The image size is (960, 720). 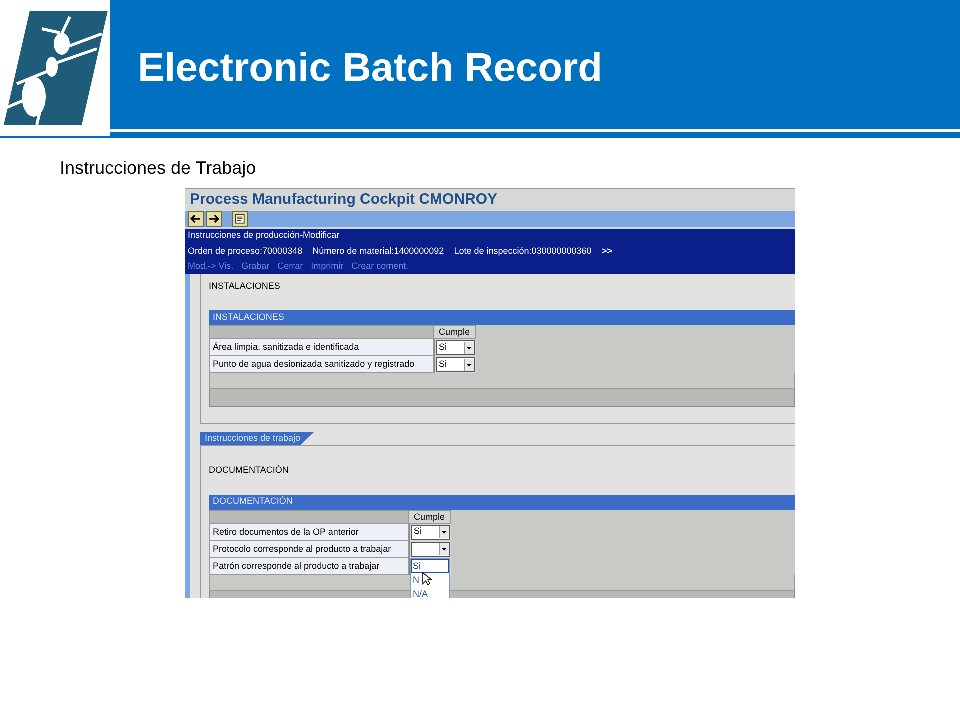 I want to click on section-tab: Instrucciones de trabajo, so click(x=257, y=438).